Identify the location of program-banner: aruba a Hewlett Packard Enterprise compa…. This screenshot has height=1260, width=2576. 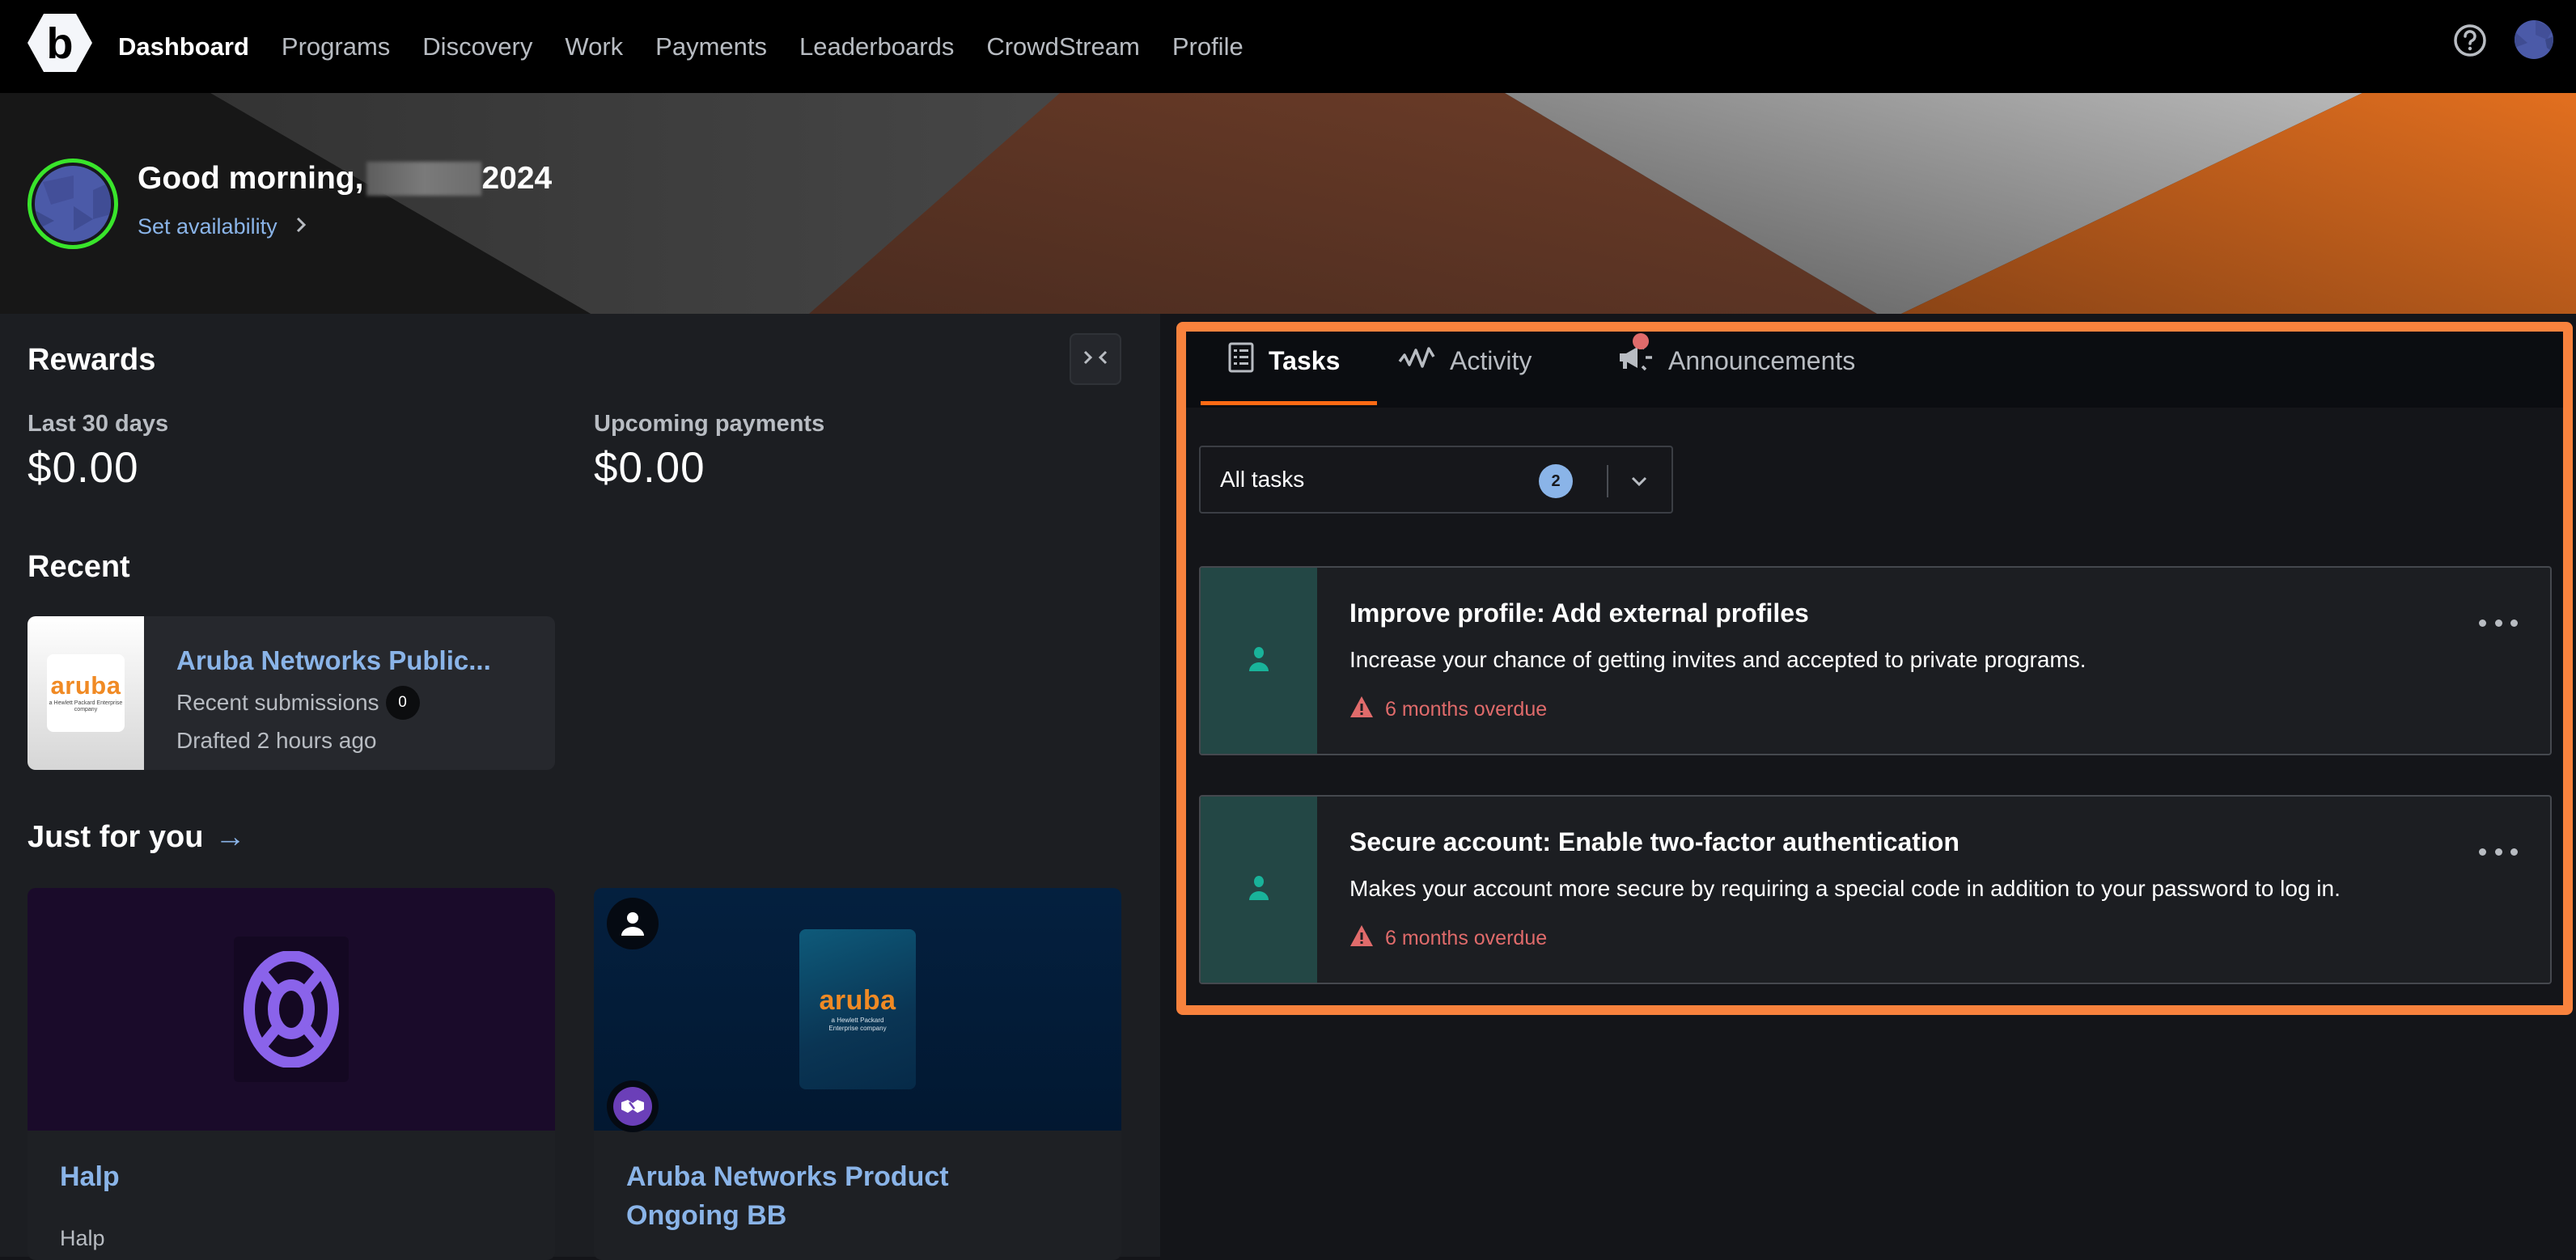
(857, 1010).